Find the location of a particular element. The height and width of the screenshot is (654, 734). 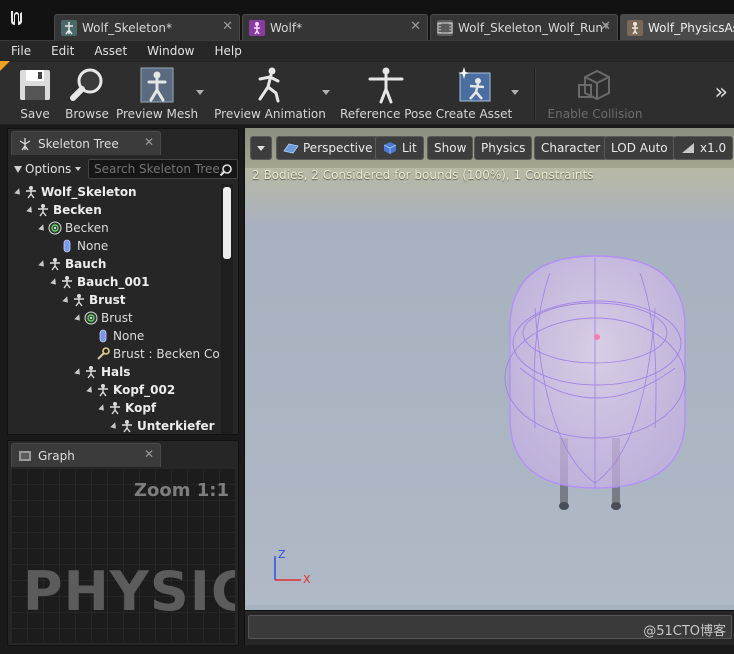

panel-title: Graph is located at coordinates (56, 455).